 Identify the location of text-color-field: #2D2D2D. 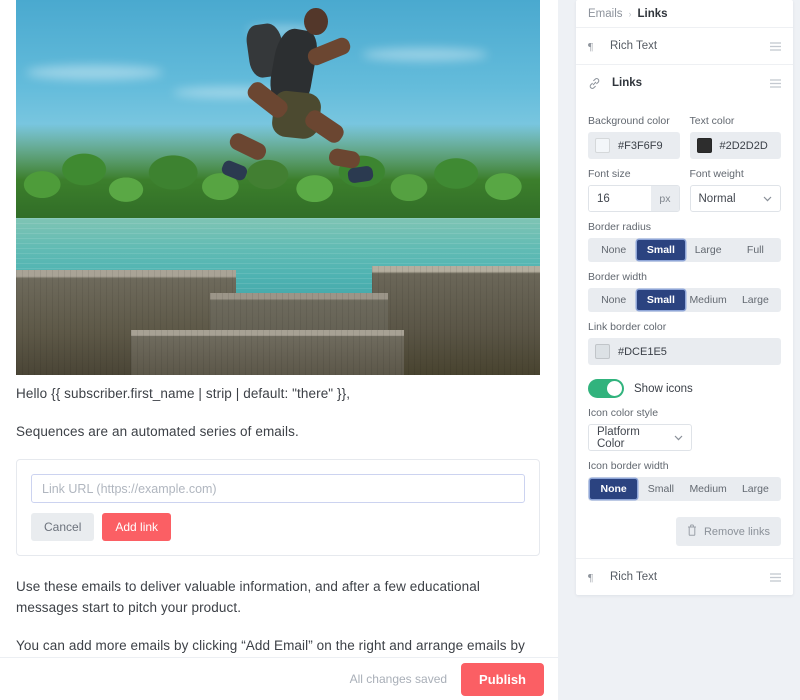
(735, 145).